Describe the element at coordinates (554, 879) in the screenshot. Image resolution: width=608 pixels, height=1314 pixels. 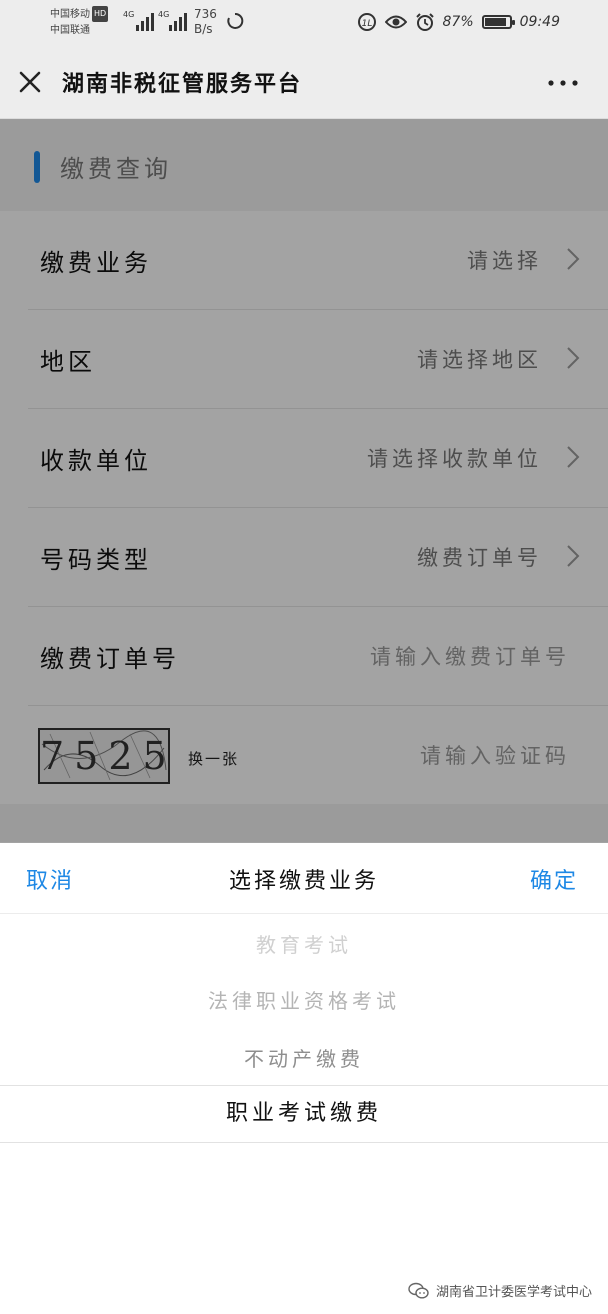
I see `confirm-button: 确定` at that location.